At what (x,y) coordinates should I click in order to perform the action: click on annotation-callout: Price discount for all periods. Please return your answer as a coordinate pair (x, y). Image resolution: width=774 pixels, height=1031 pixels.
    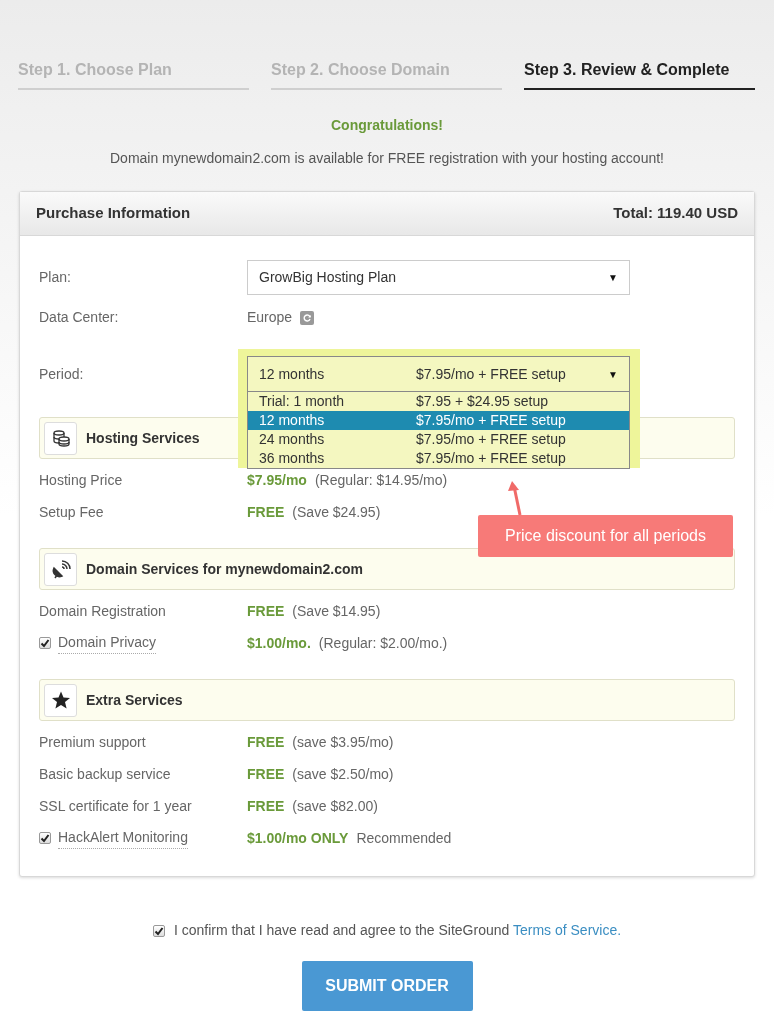
    Looking at the image, I should click on (605, 536).